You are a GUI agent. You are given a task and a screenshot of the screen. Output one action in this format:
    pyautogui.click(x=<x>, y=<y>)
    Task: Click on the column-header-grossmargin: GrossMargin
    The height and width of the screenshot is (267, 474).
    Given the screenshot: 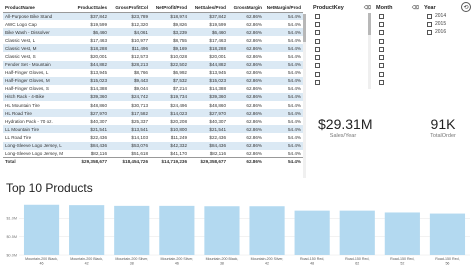 What is the action you would take?
    pyautogui.click(x=246, y=8)
    